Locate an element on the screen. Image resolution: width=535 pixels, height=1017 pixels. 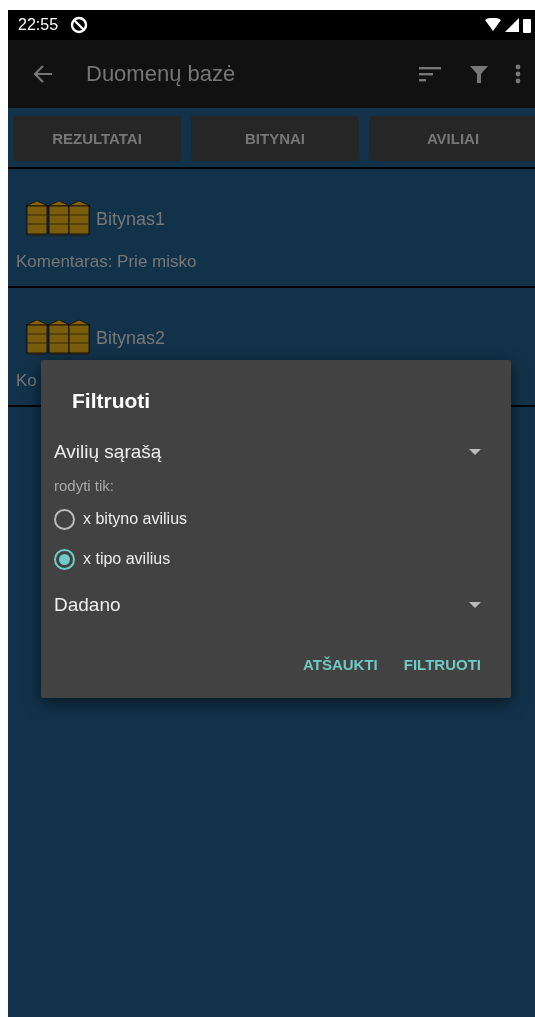
screen-title: Duomenų bazė is located at coordinates (161, 74).